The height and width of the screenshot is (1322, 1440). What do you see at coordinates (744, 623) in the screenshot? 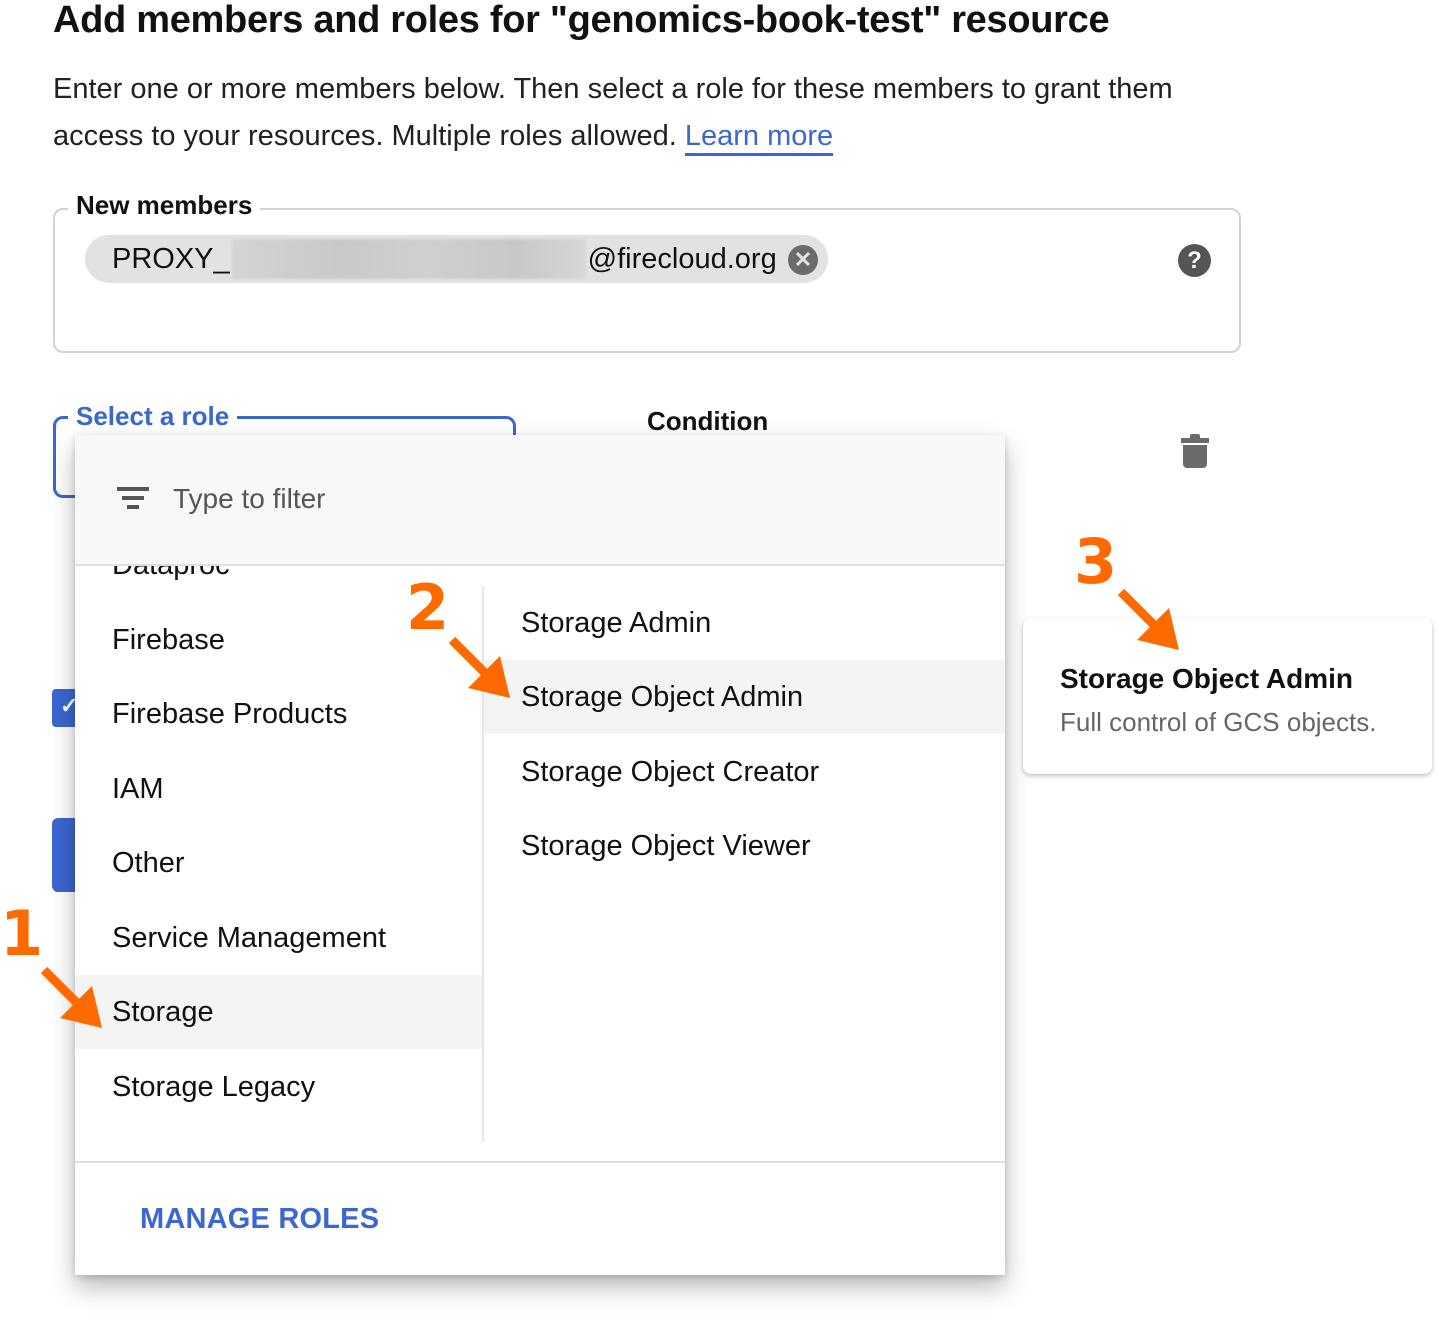
I see `role-item: Storage Admin` at bounding box center [744, 623].